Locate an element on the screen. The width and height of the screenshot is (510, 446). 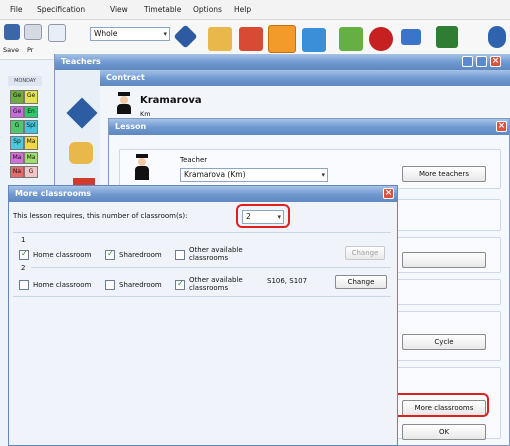
teacher-group: Teacher Kramarova (Km) ▾ More teachers is located at coordinates (310, 169).